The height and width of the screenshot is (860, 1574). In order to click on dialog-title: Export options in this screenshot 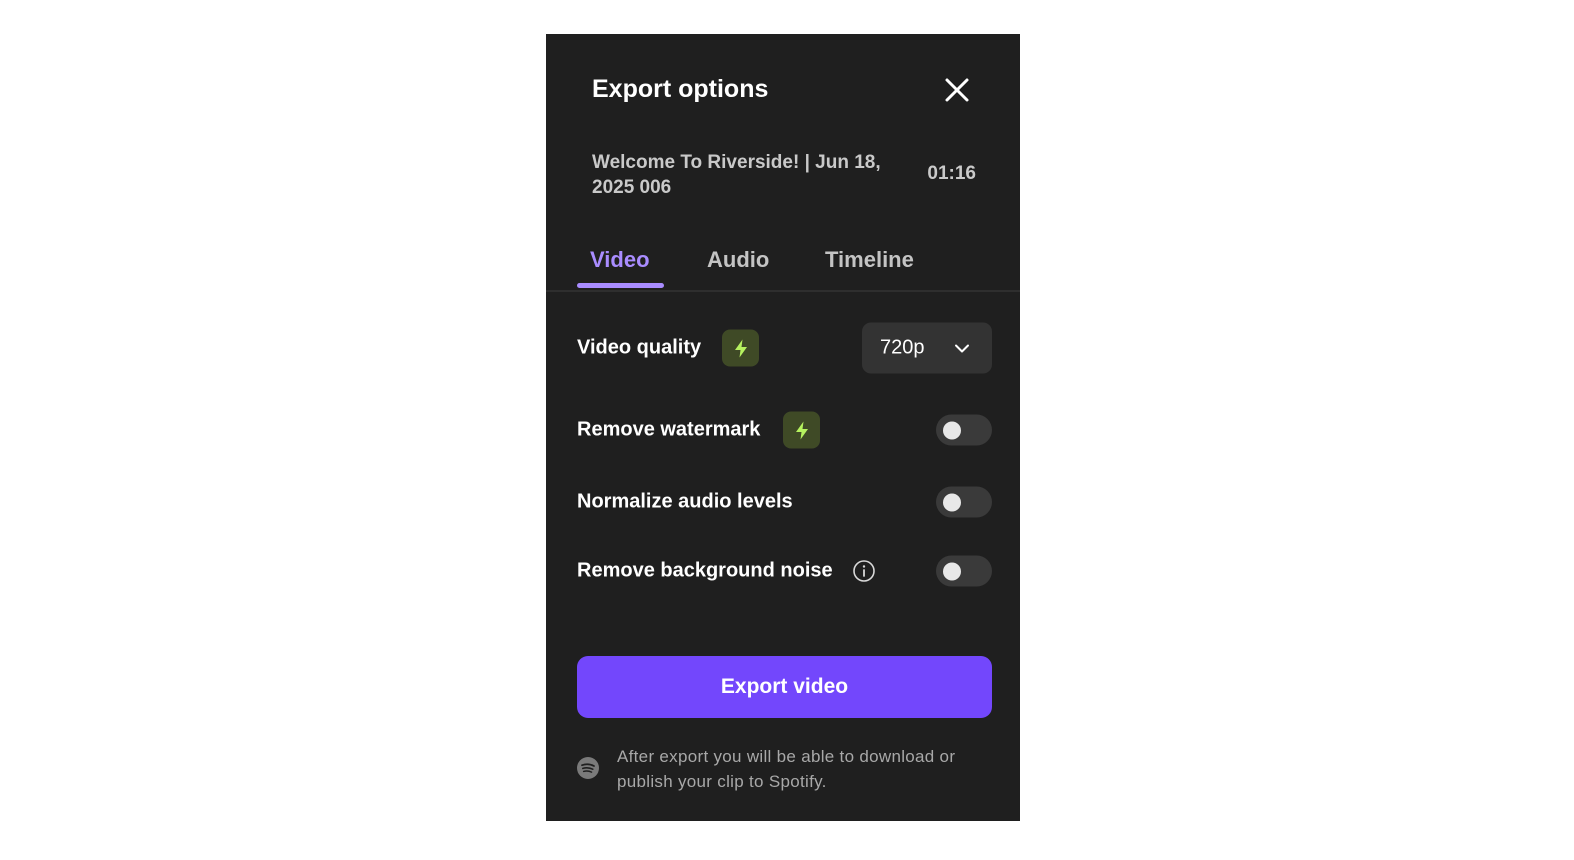, I will do `click(680, 89)`.